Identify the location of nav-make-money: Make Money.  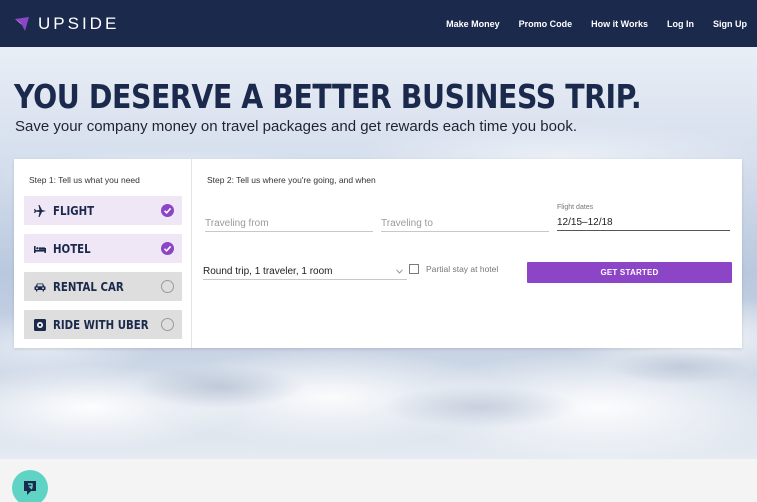
(473, 24).